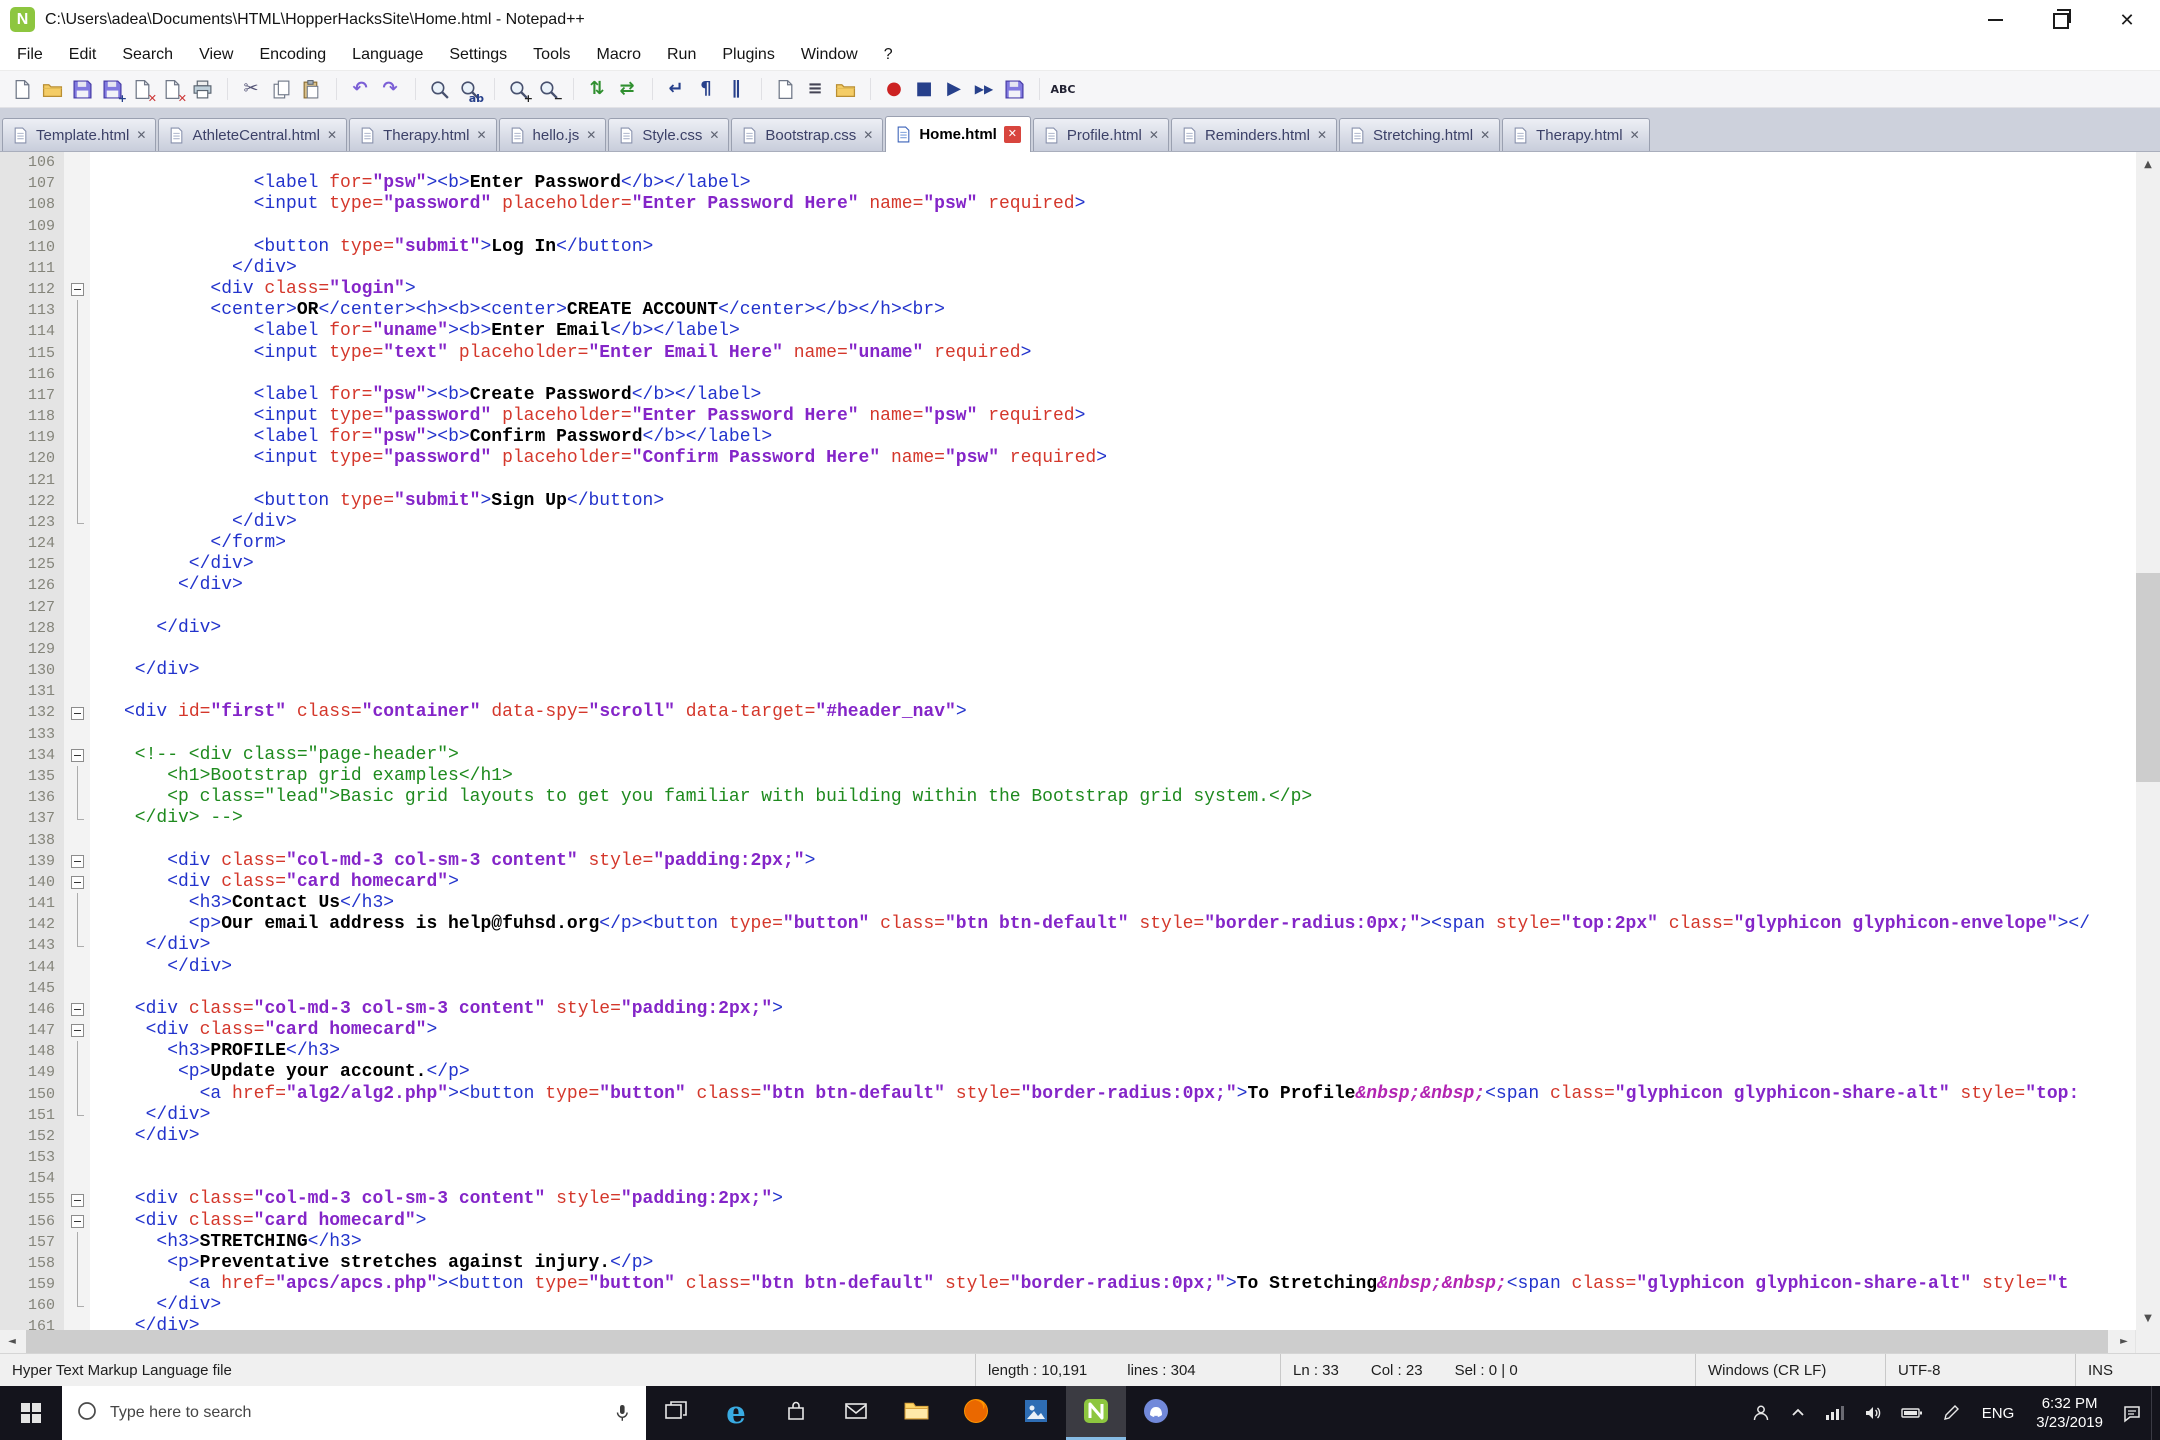 The width and height of the screenshot is (2160, 1440). What do you see at coordinates (2155, 1413) in the screenshot?
I see `show-desktop-button` at bounding box center [2155, 1413].